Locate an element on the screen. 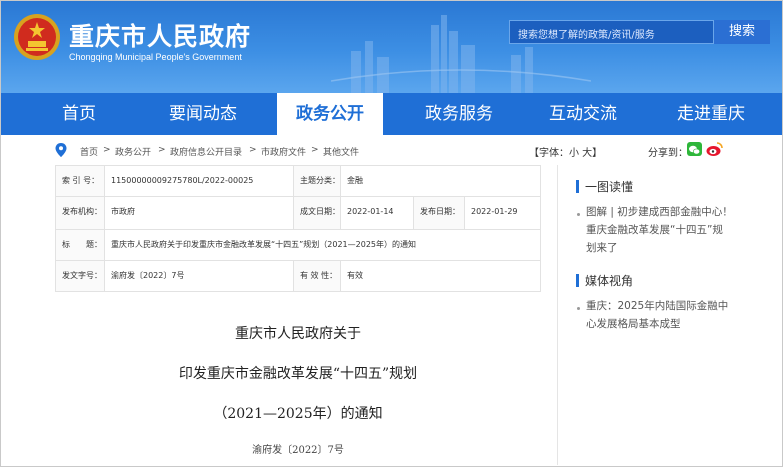 The image size is (783, 467). nav-item-about: 走进重庆 is located at coordinates (711, 114).